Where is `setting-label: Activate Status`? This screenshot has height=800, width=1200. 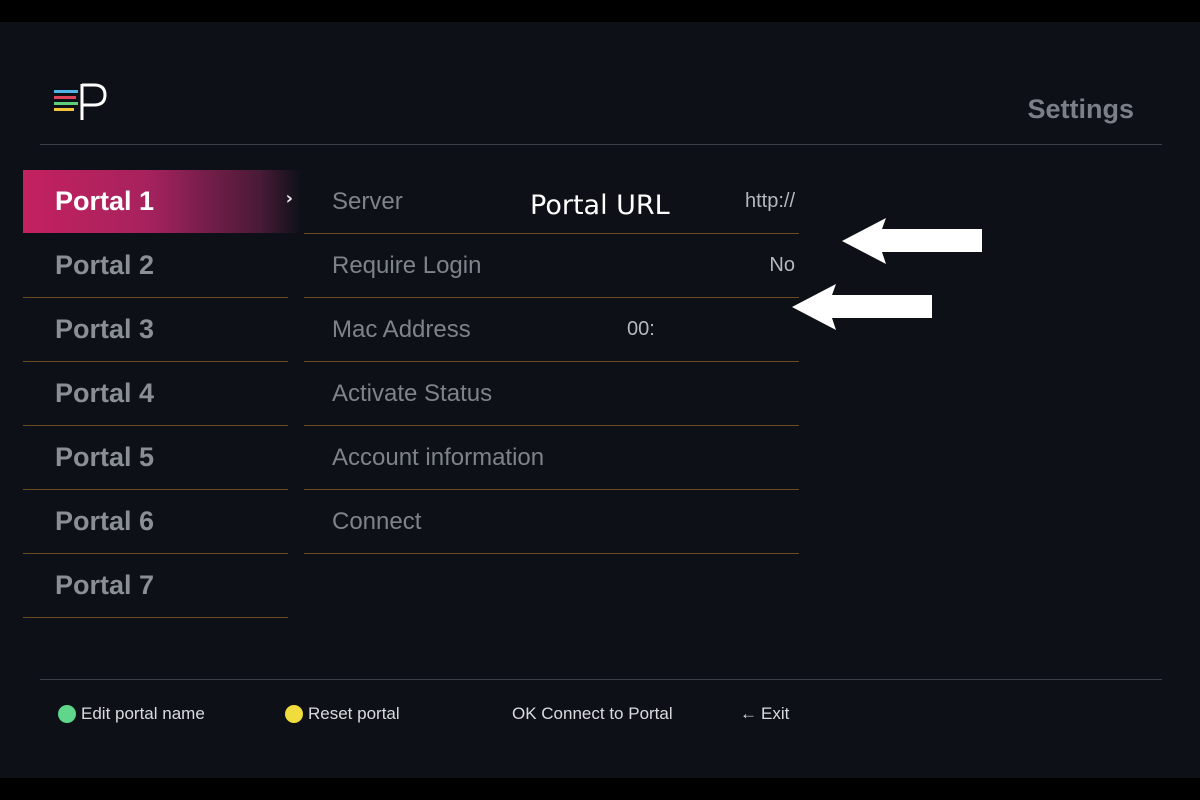
setting-label: Activate Status is located at coordinates (412, 393).